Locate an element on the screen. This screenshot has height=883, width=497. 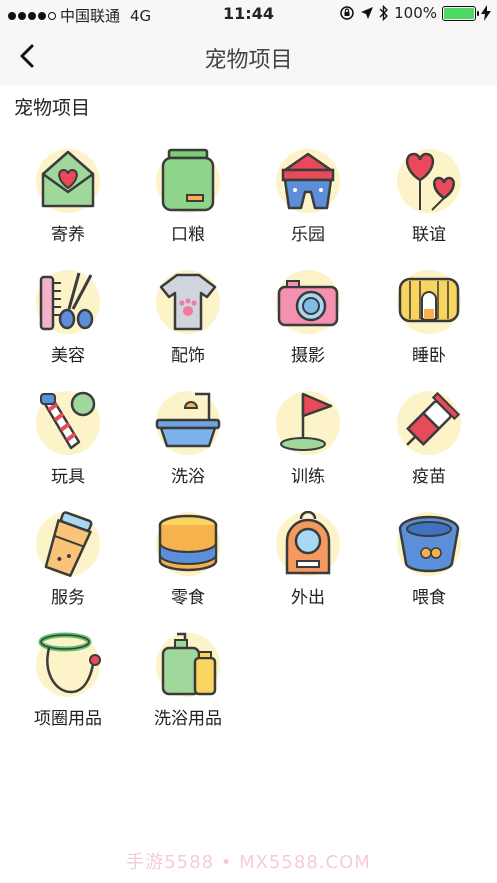
battery-percent: 100% is located at coordinates (415, 13).